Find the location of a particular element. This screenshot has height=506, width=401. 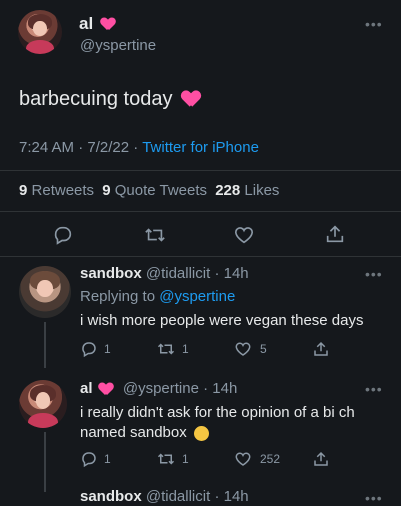

reply2-header: al @yspertine · 14h is located at coordinates (158, 388).